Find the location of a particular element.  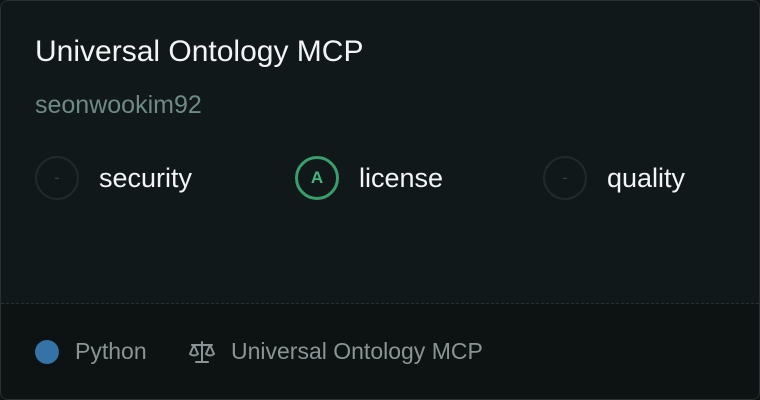

security-label: security is located at coordinates (146, 177).